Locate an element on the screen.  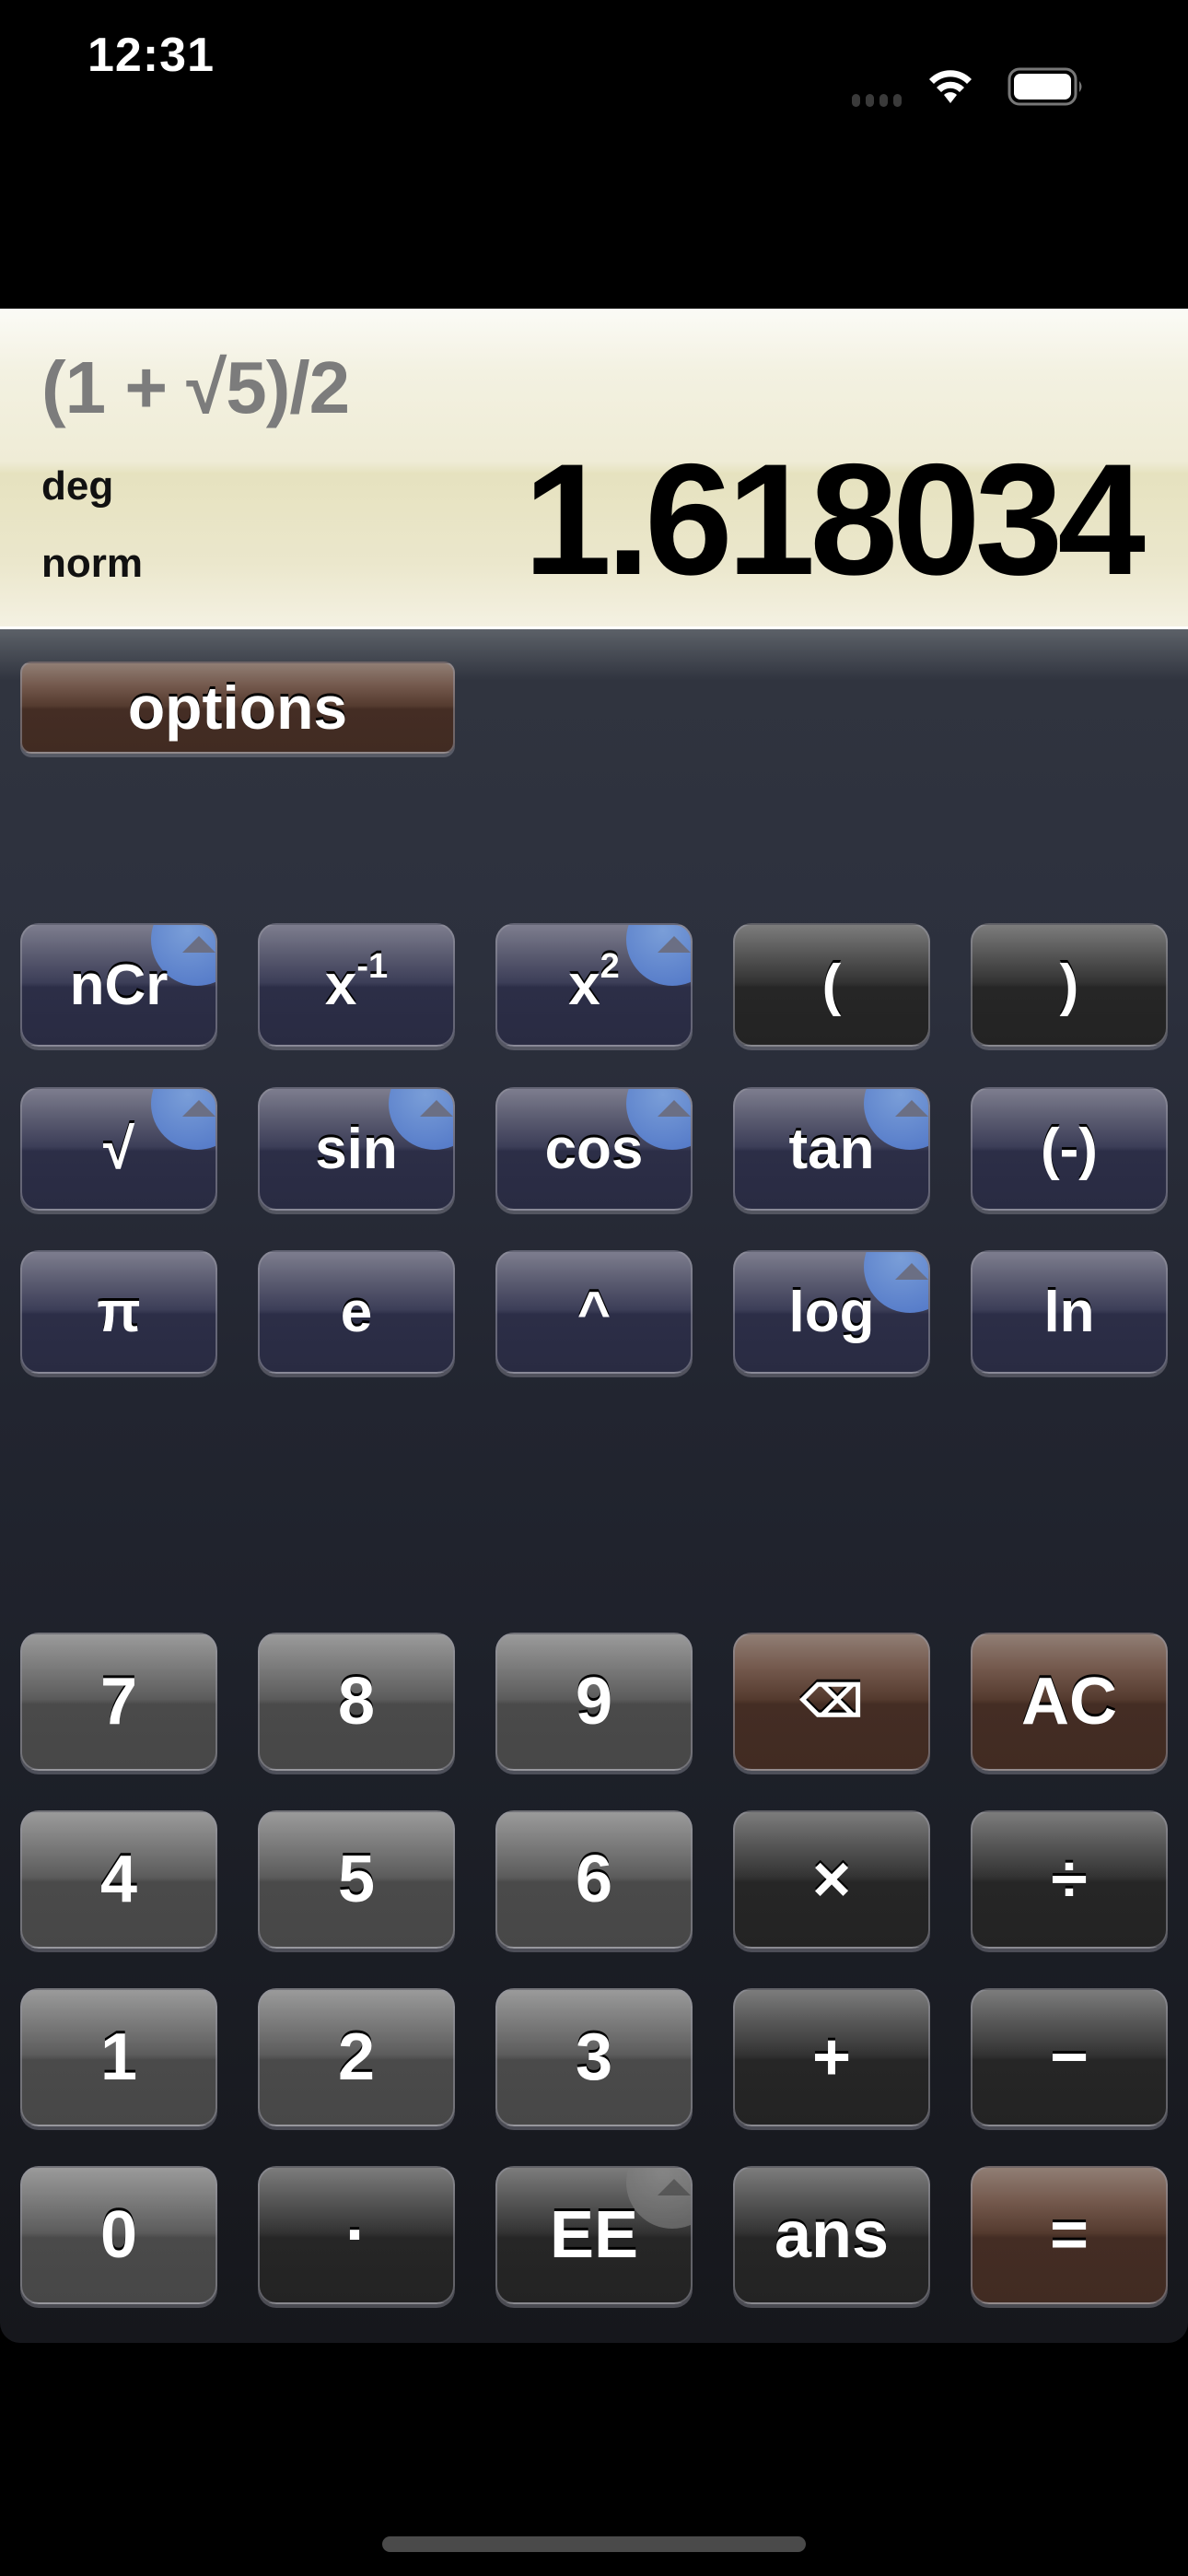
key-2: 2 is located at coordinates (356, 2057).